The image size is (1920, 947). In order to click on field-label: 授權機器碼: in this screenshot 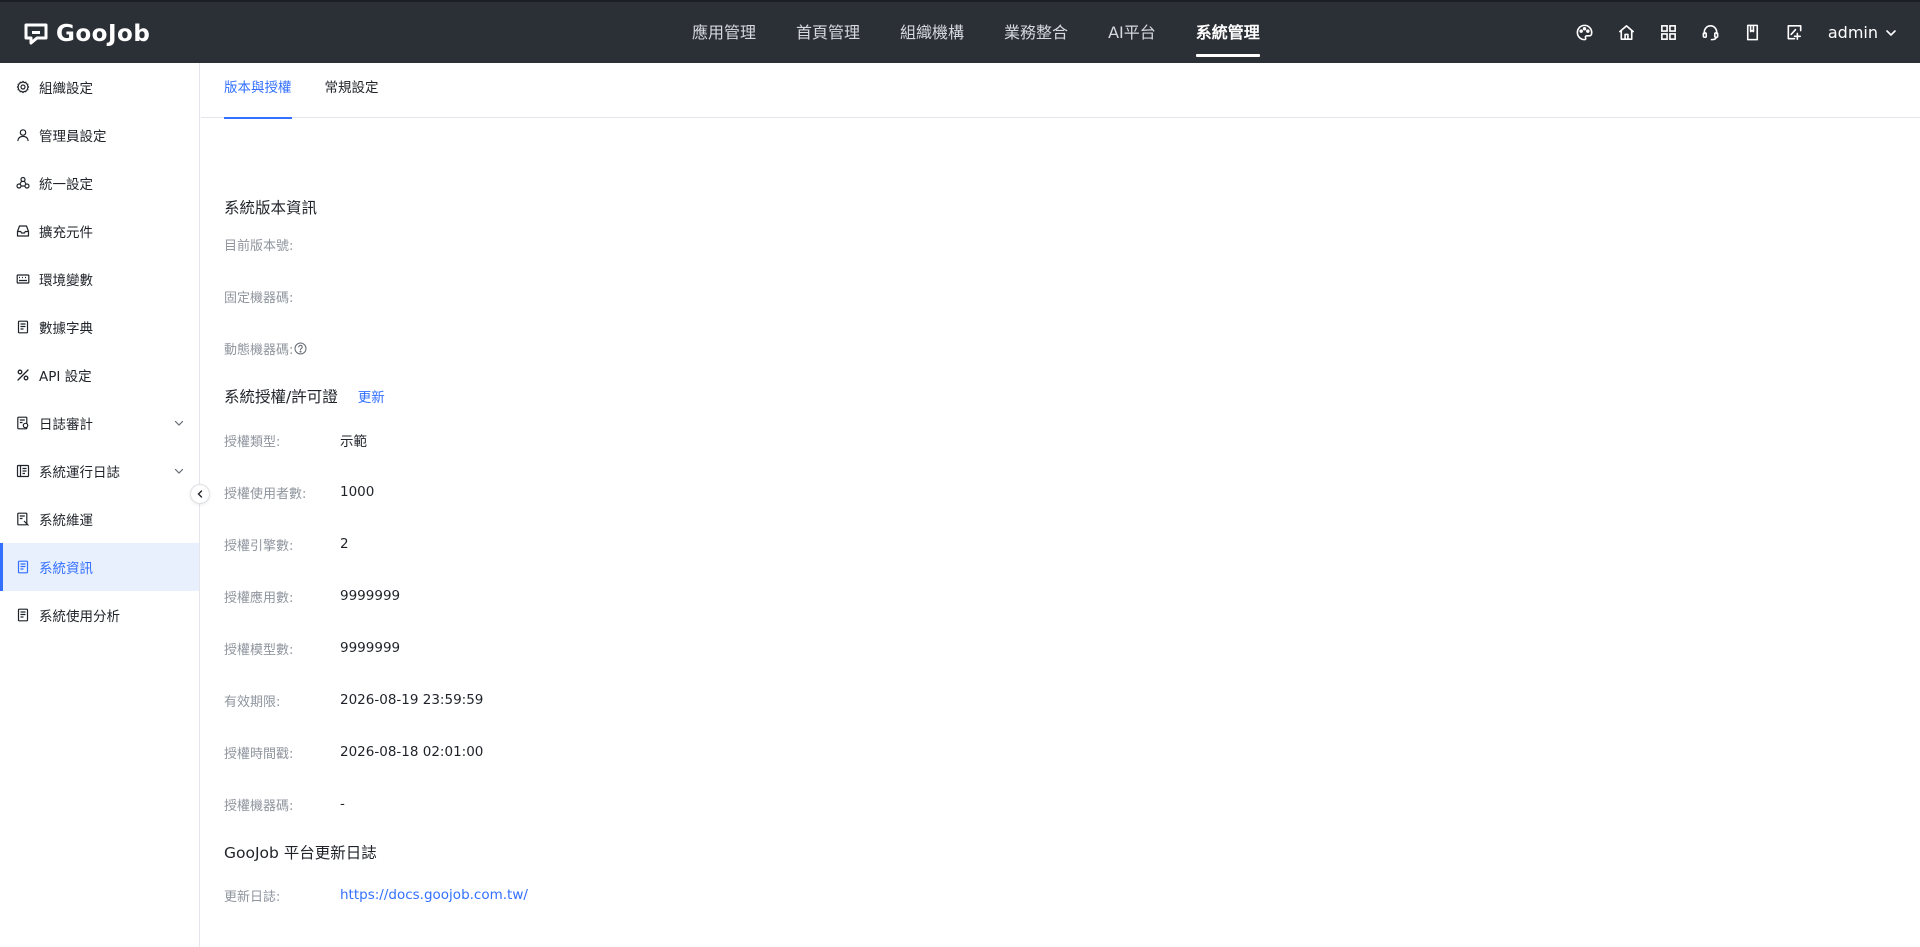, I will do `click(259, 806)`.